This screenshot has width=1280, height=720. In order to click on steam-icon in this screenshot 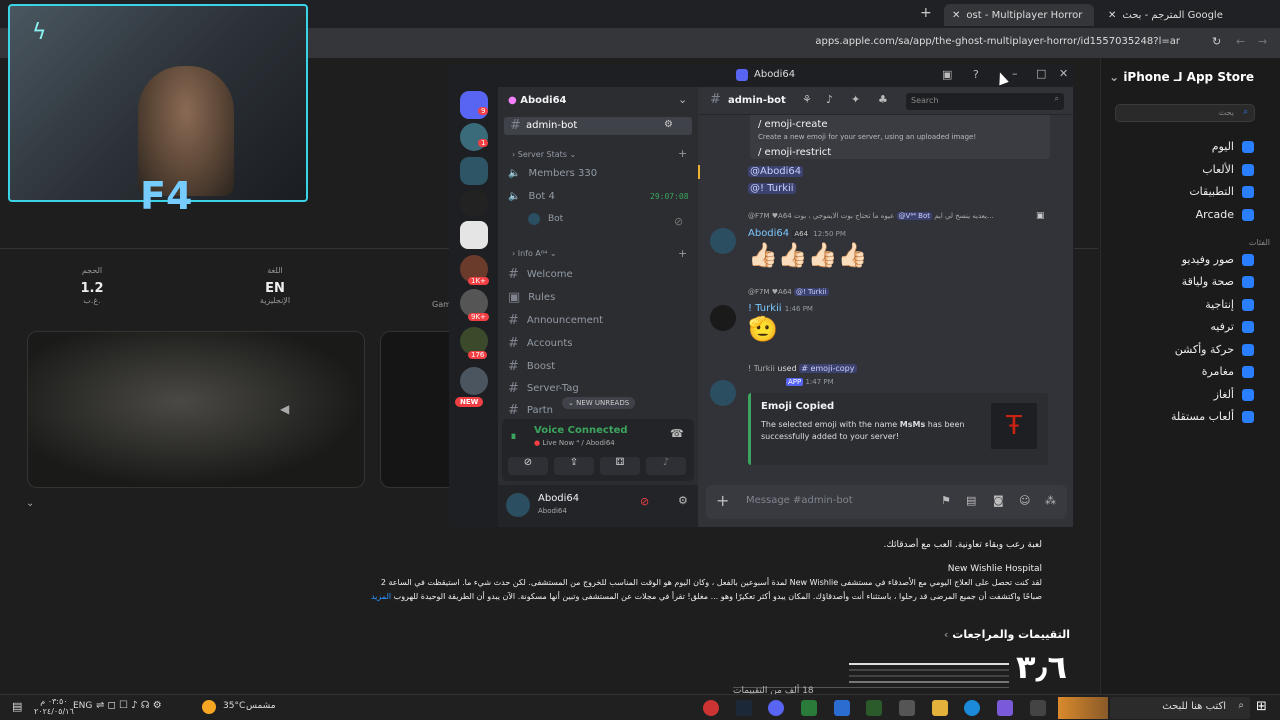, I will do `click(744, 708)`.